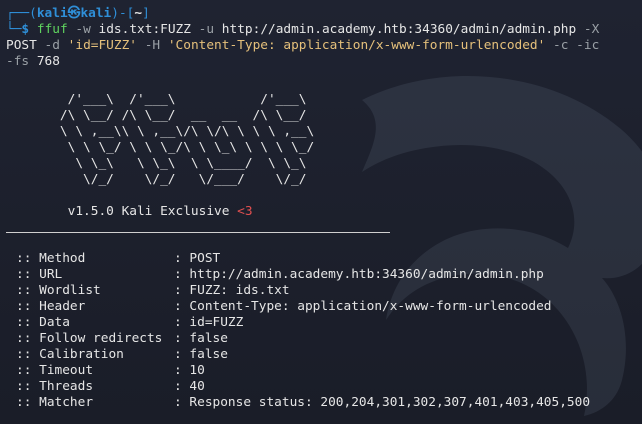  Describe the element at coordinates (18, 61) in the screenshot. I see `command-token: -fs` at that location.